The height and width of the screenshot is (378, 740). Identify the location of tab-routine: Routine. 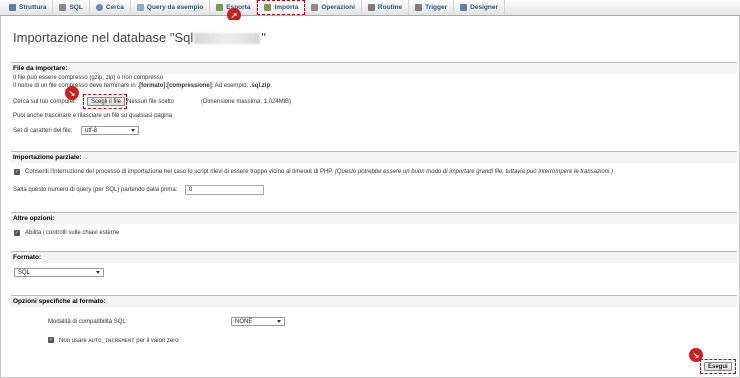
(386, 7).